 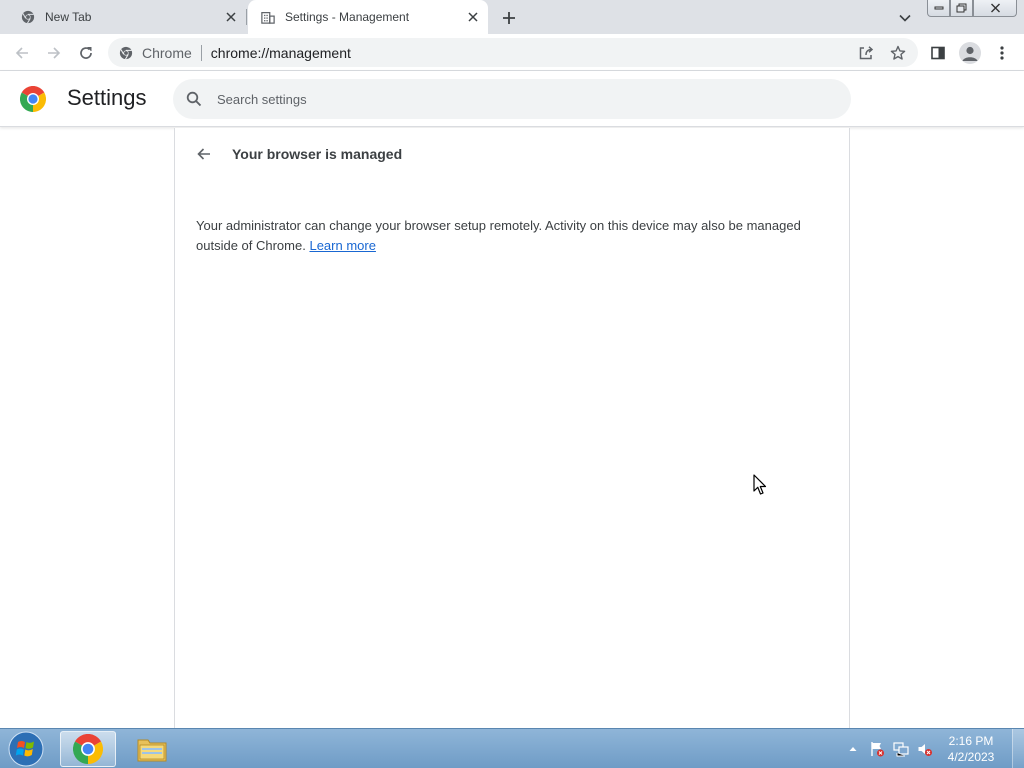 I want to click on share-icon, so click(x=866, y=53).